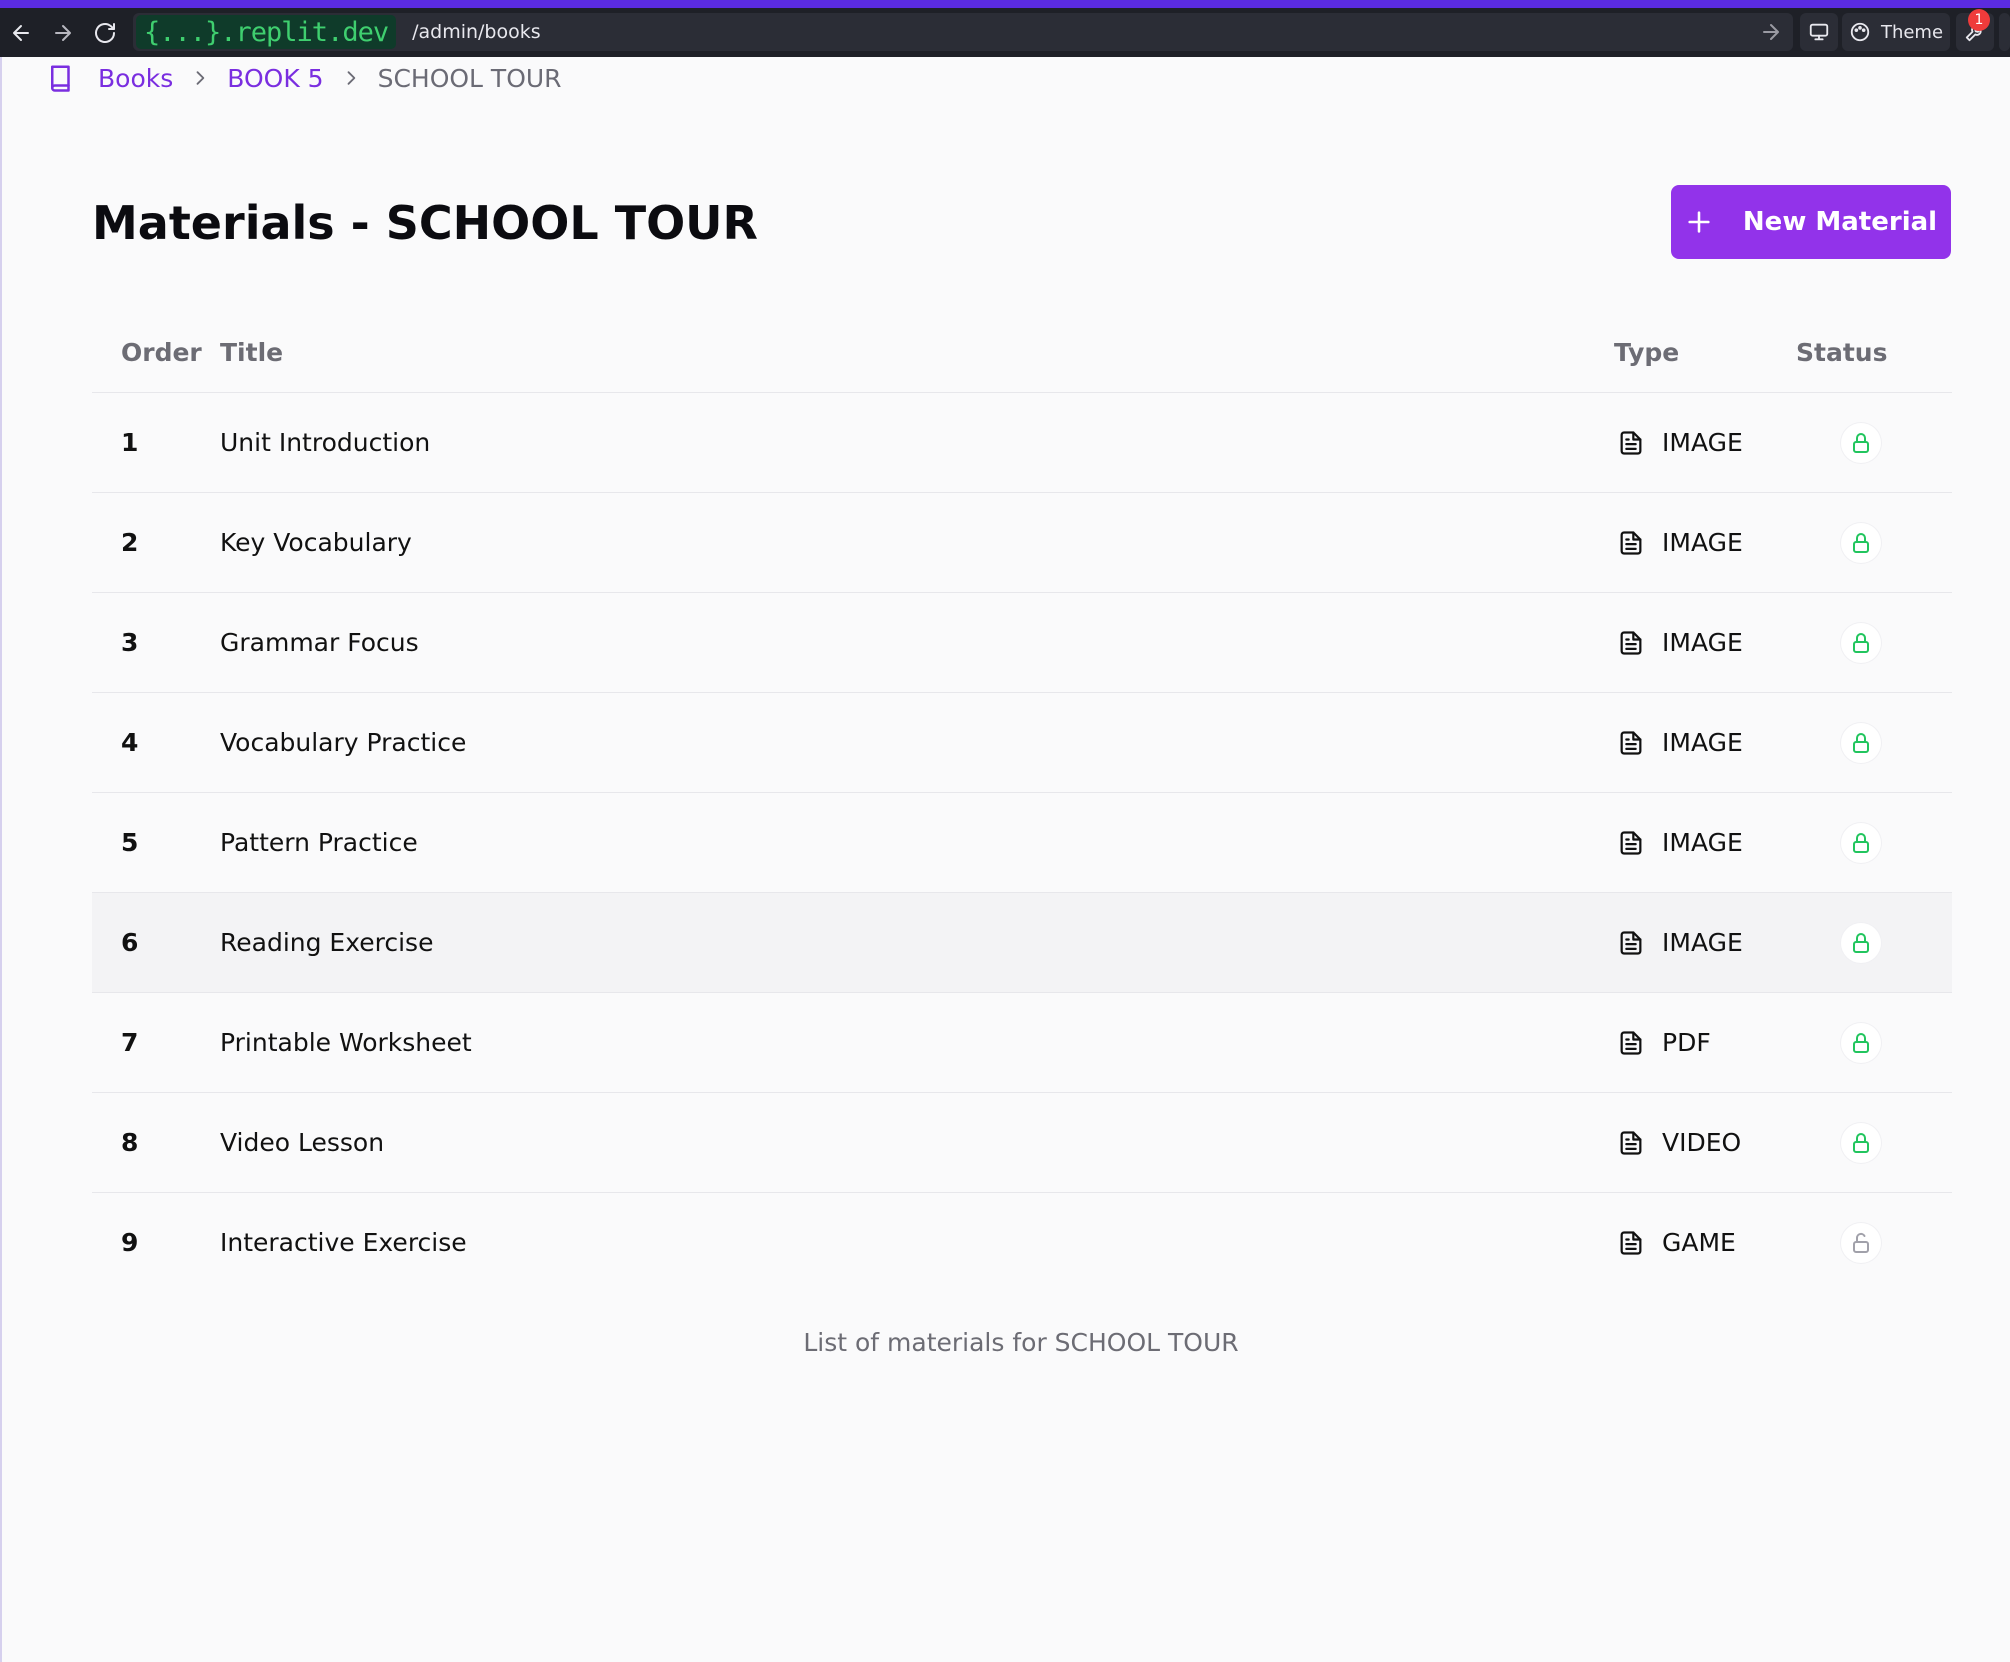  Describe the element at coordinates (963, 32) in the screenshot. I see `address-bar: {...}.replit.dev /admin/books` at that location.